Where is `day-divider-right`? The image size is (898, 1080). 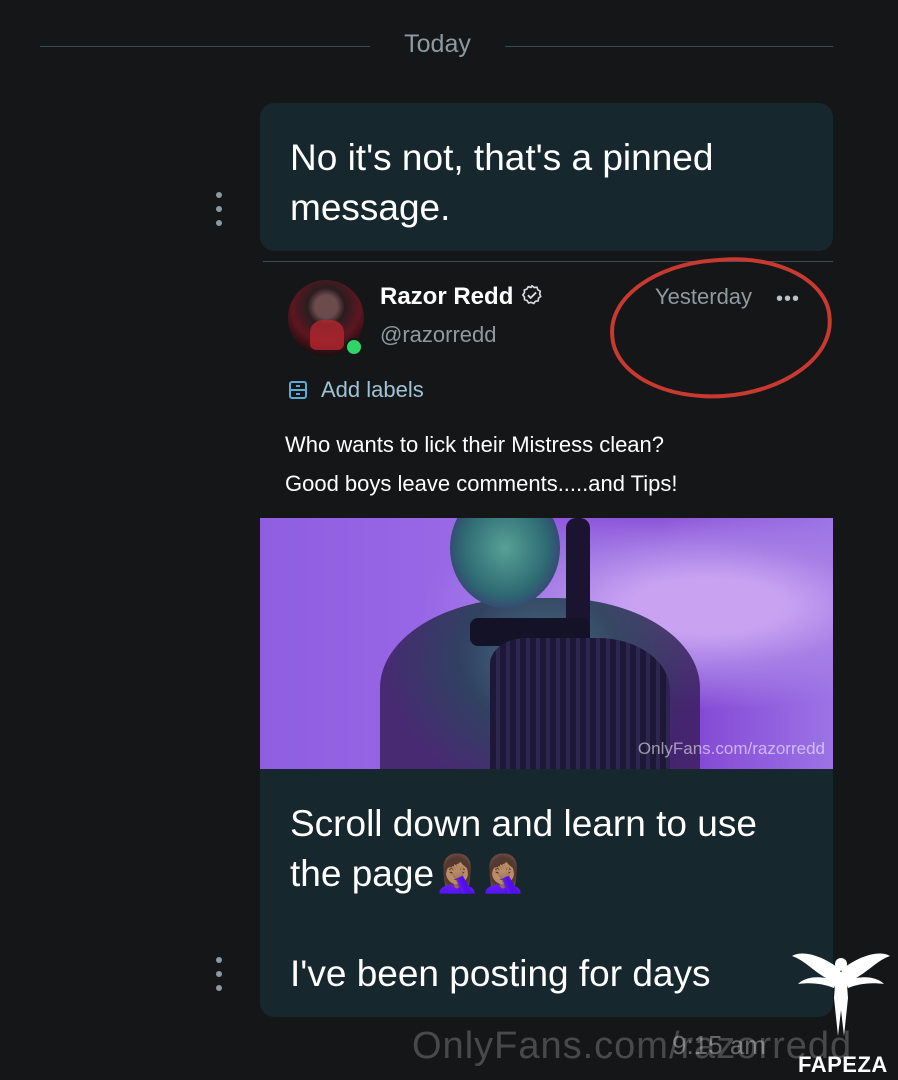 day-divider-right is located at coordinates (669, 46).